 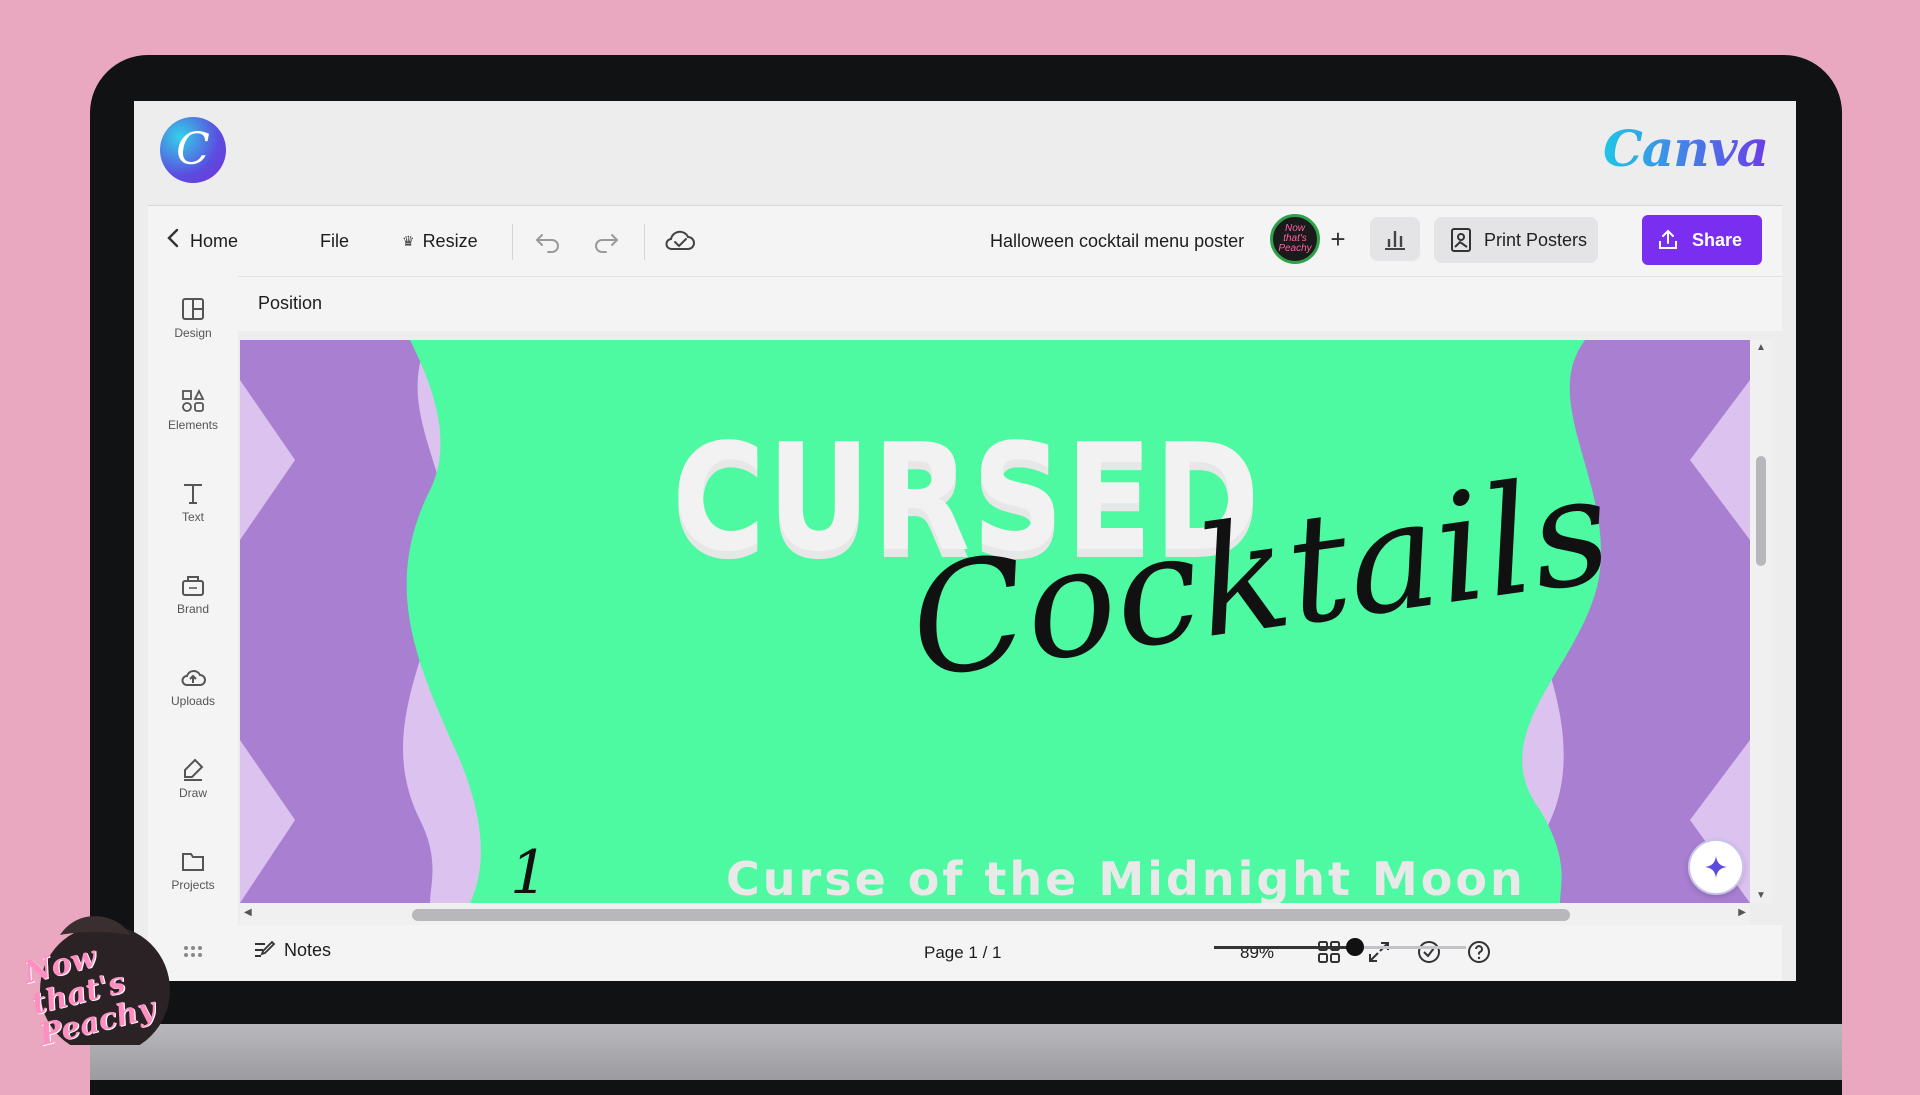 I want to click on page-indicator: Page 1 / 1, so click(x=963, y=953).